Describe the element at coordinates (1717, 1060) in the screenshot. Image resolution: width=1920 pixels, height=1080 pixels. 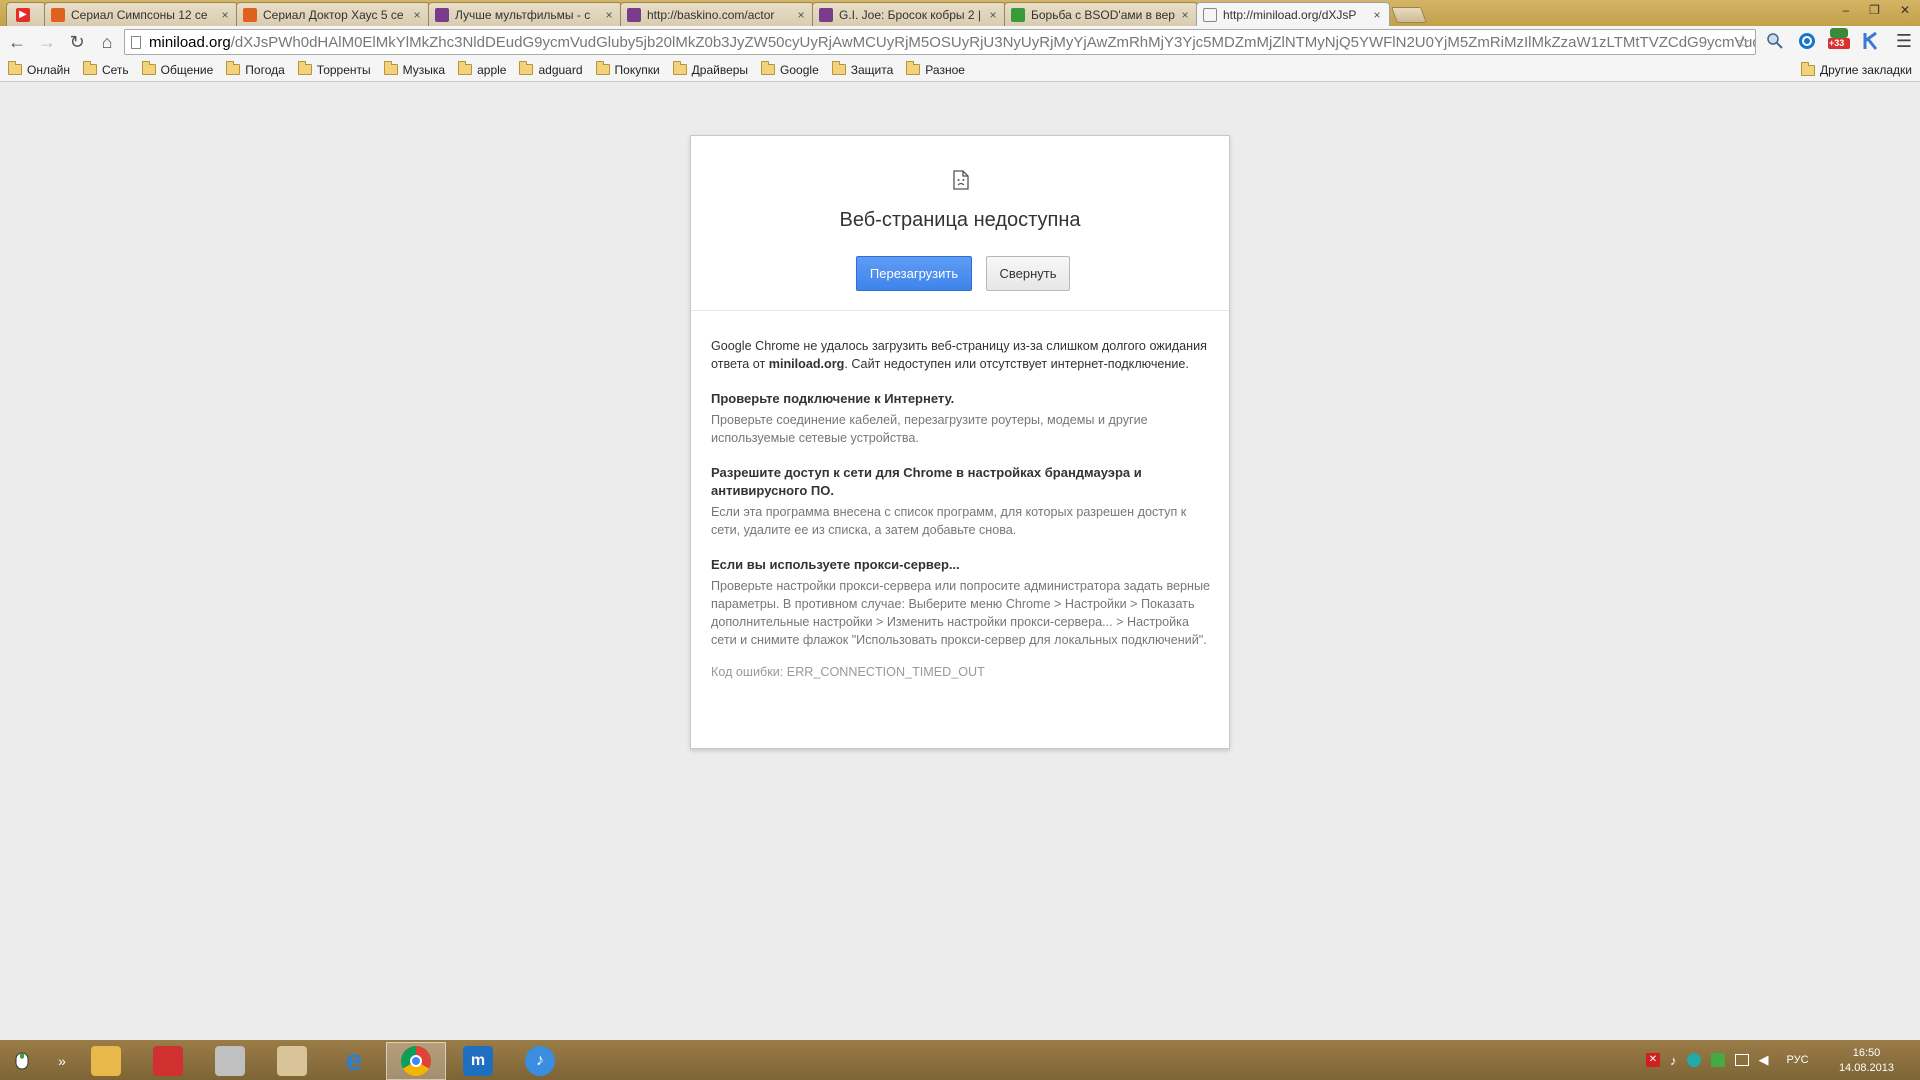
I see `shield-tray-icon` at that location.